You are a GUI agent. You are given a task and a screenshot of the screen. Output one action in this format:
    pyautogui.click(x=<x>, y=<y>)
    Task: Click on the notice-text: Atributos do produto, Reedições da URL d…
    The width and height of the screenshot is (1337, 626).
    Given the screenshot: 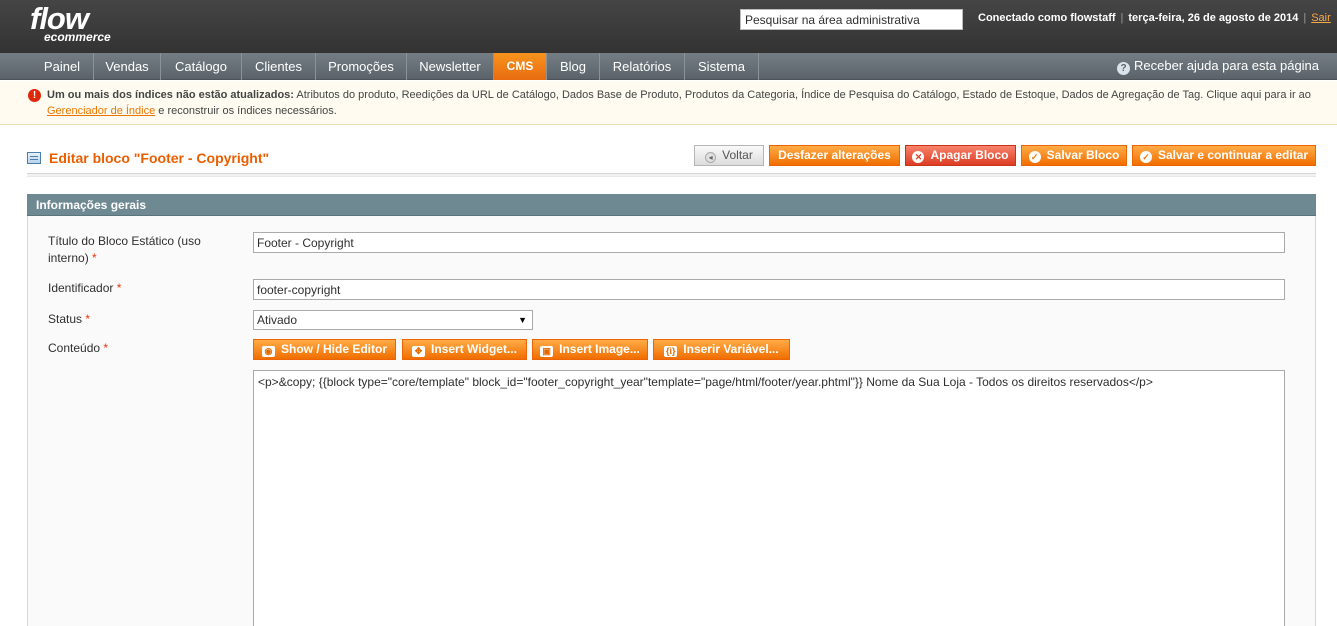 What is the action you would take?
    pyautogui.click(x=802, y=95)
    